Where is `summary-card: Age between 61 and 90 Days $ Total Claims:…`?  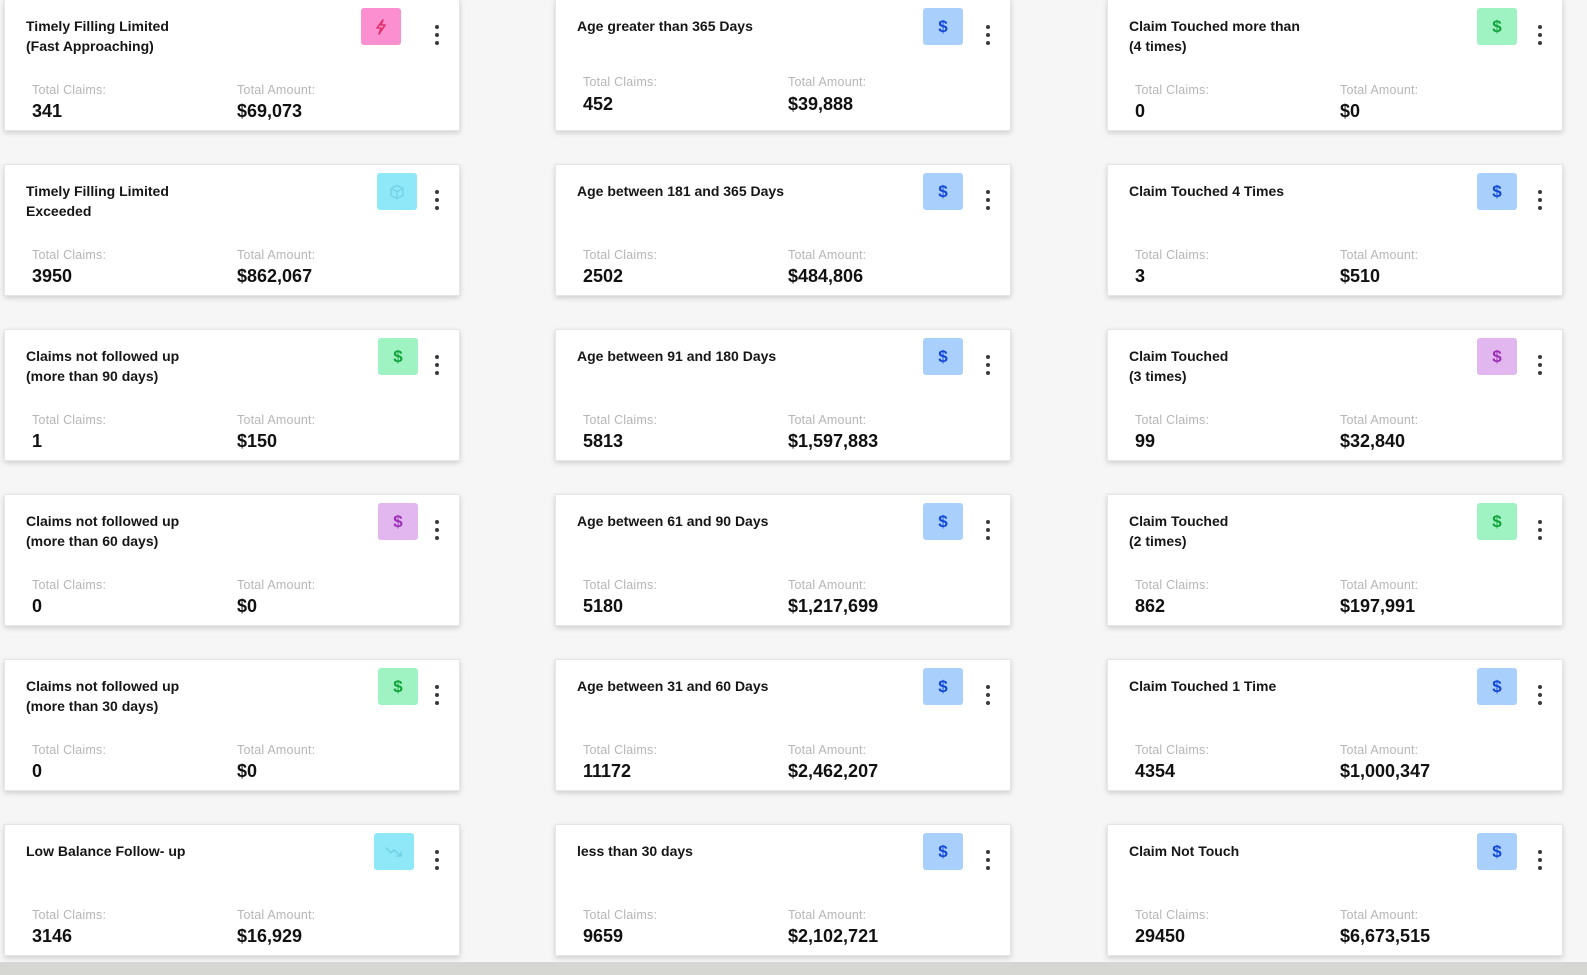
summary-card: Age between 61 and 90 Days $ Total Claims:… is located at coordinates (783, 560).